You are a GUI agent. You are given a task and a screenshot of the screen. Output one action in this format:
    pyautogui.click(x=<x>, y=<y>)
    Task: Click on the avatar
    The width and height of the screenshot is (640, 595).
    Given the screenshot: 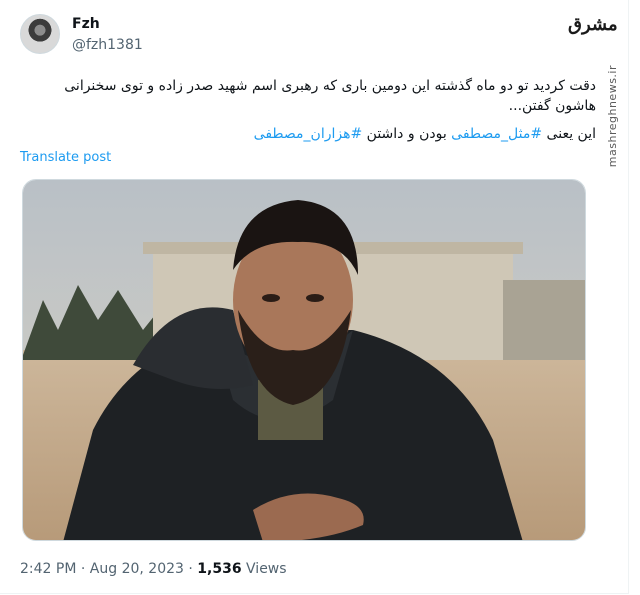 What is the action you would take?
    pyautogui.click(x=40, y=34)
    